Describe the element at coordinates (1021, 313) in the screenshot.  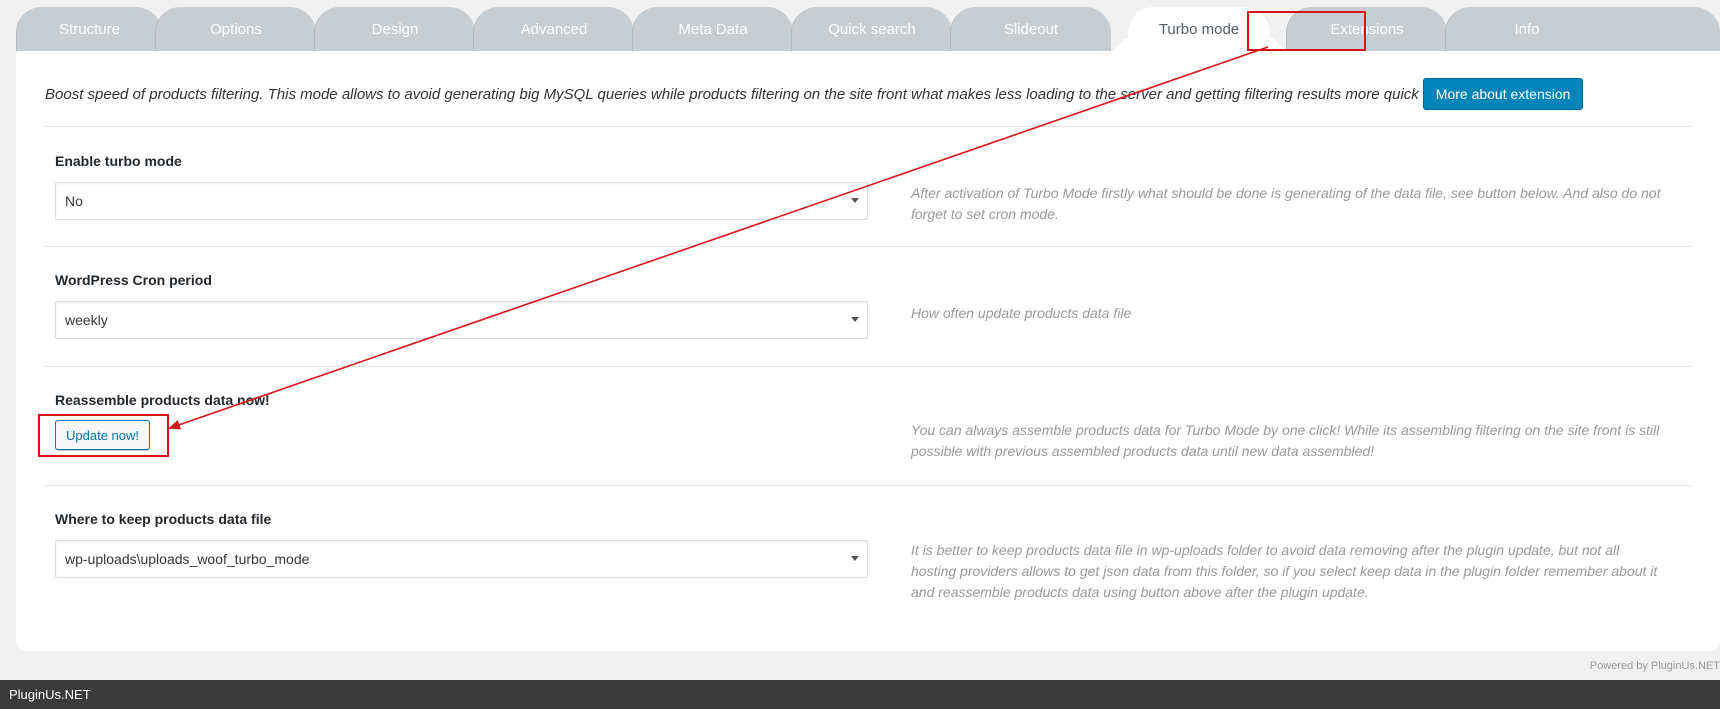
I see `cron-period-help: How often update products data file` at that location.